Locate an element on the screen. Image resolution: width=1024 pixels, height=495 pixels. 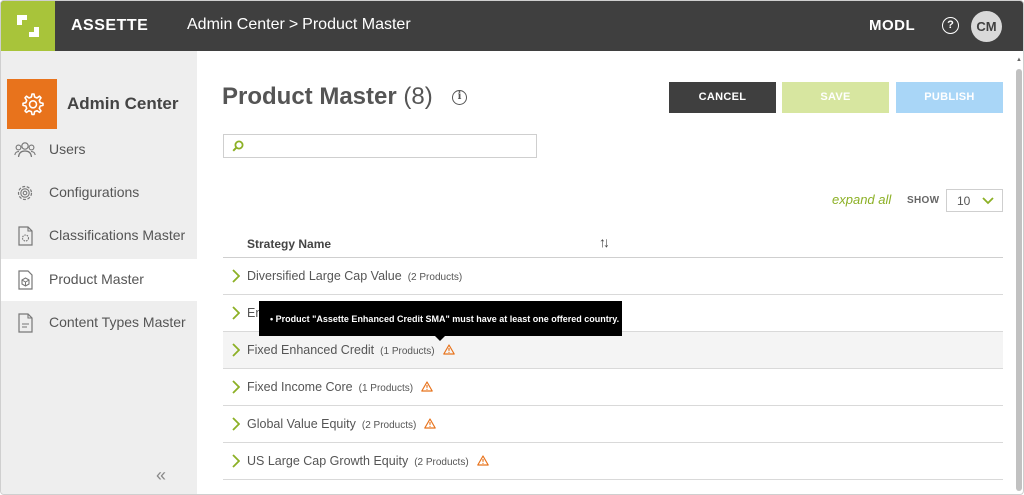
logo is located at coordinates (28, 26).